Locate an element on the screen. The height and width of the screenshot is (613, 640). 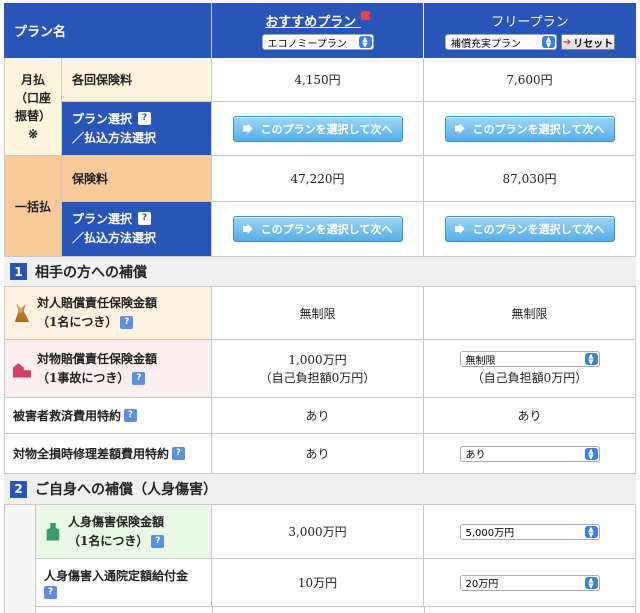
plan-name-header: プラン名 is located at coordinates (108, 30).